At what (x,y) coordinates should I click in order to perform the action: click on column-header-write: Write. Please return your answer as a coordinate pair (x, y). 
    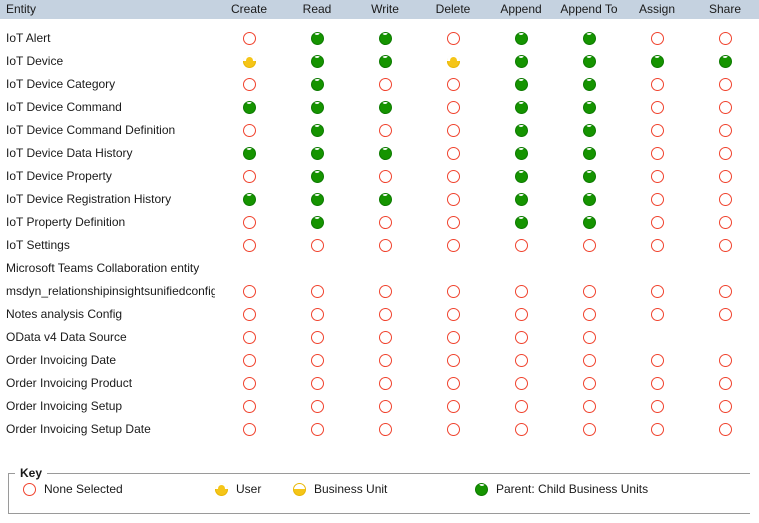
    Looking at the image, I should click on (385, 9).